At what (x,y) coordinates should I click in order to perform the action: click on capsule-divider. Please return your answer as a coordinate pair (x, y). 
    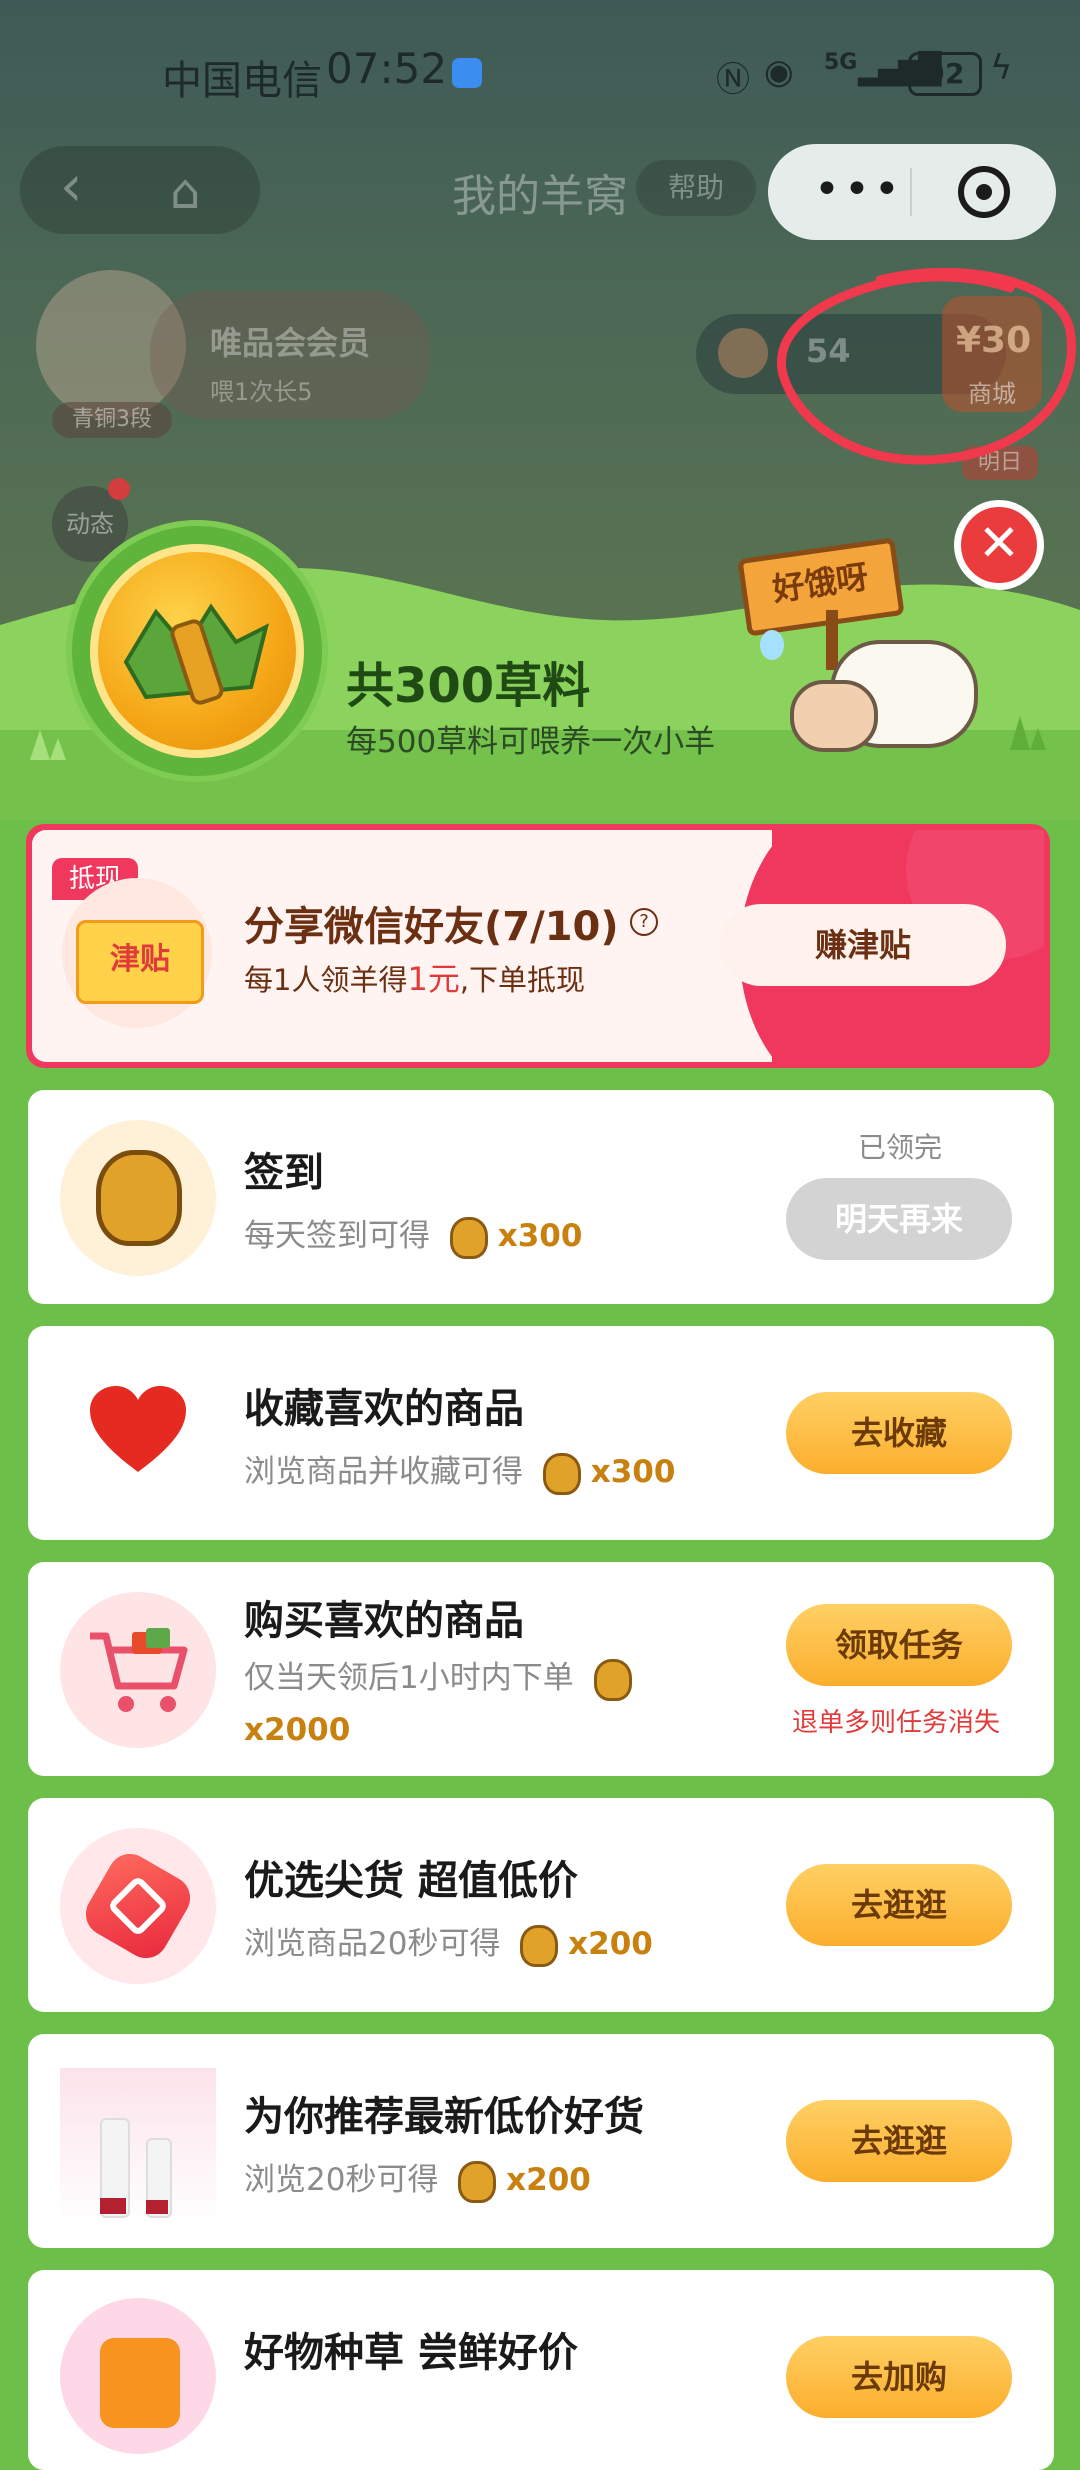
    Looking at the image, I should click on (911, 192).